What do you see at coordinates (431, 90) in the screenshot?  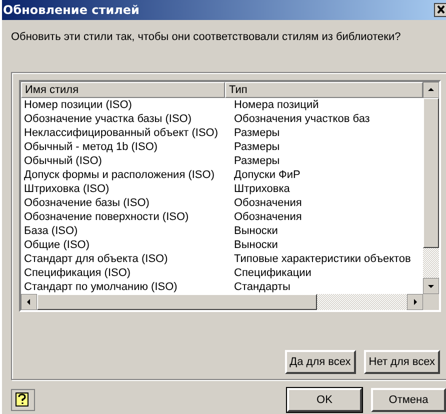 I see `scroll-up-icon` at bounding box center [431, 90].